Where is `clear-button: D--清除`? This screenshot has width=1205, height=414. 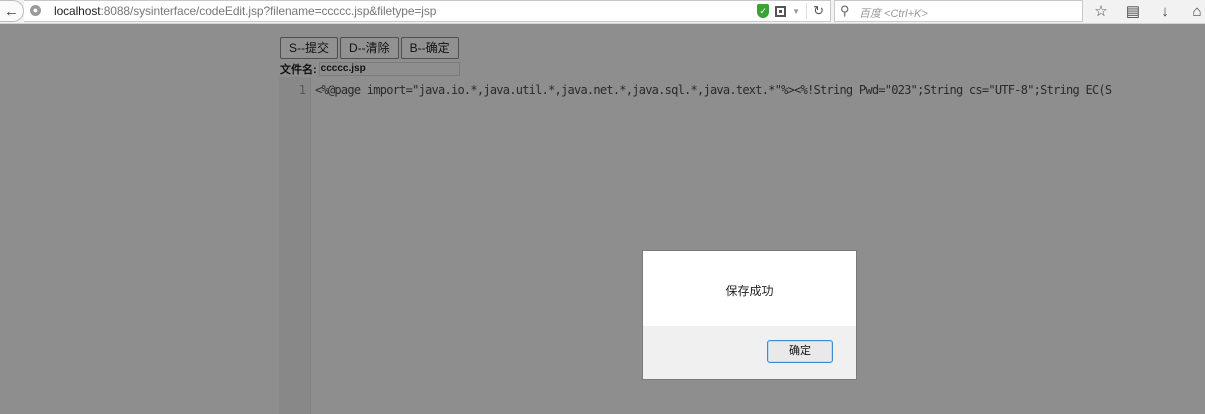 clear-button: D--清除 is located at coordinates (369, 48).